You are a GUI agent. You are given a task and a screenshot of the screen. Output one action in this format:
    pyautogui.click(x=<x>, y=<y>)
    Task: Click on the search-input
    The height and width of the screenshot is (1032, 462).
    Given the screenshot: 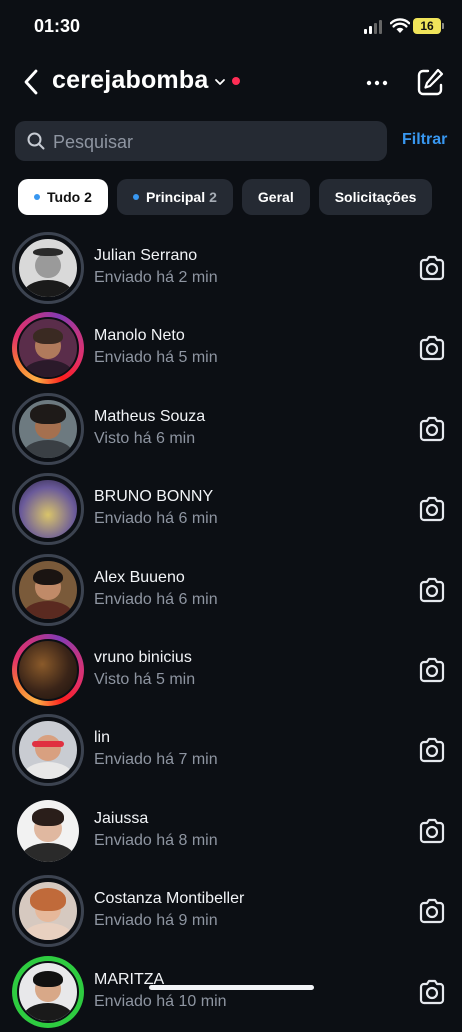 What is the action you would take?
    pyautogui.click(x=213, y=142)
    